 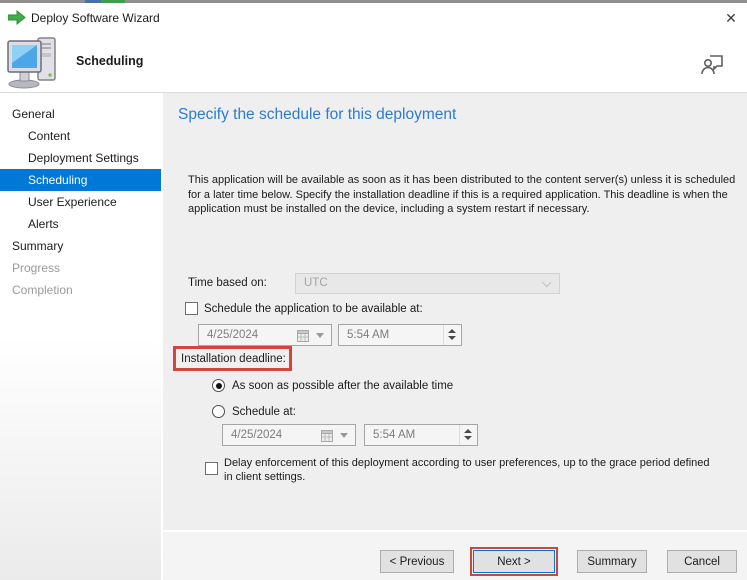 I want to click on deadline-date-field: 4/25/2024, so click(x=289, y=435).